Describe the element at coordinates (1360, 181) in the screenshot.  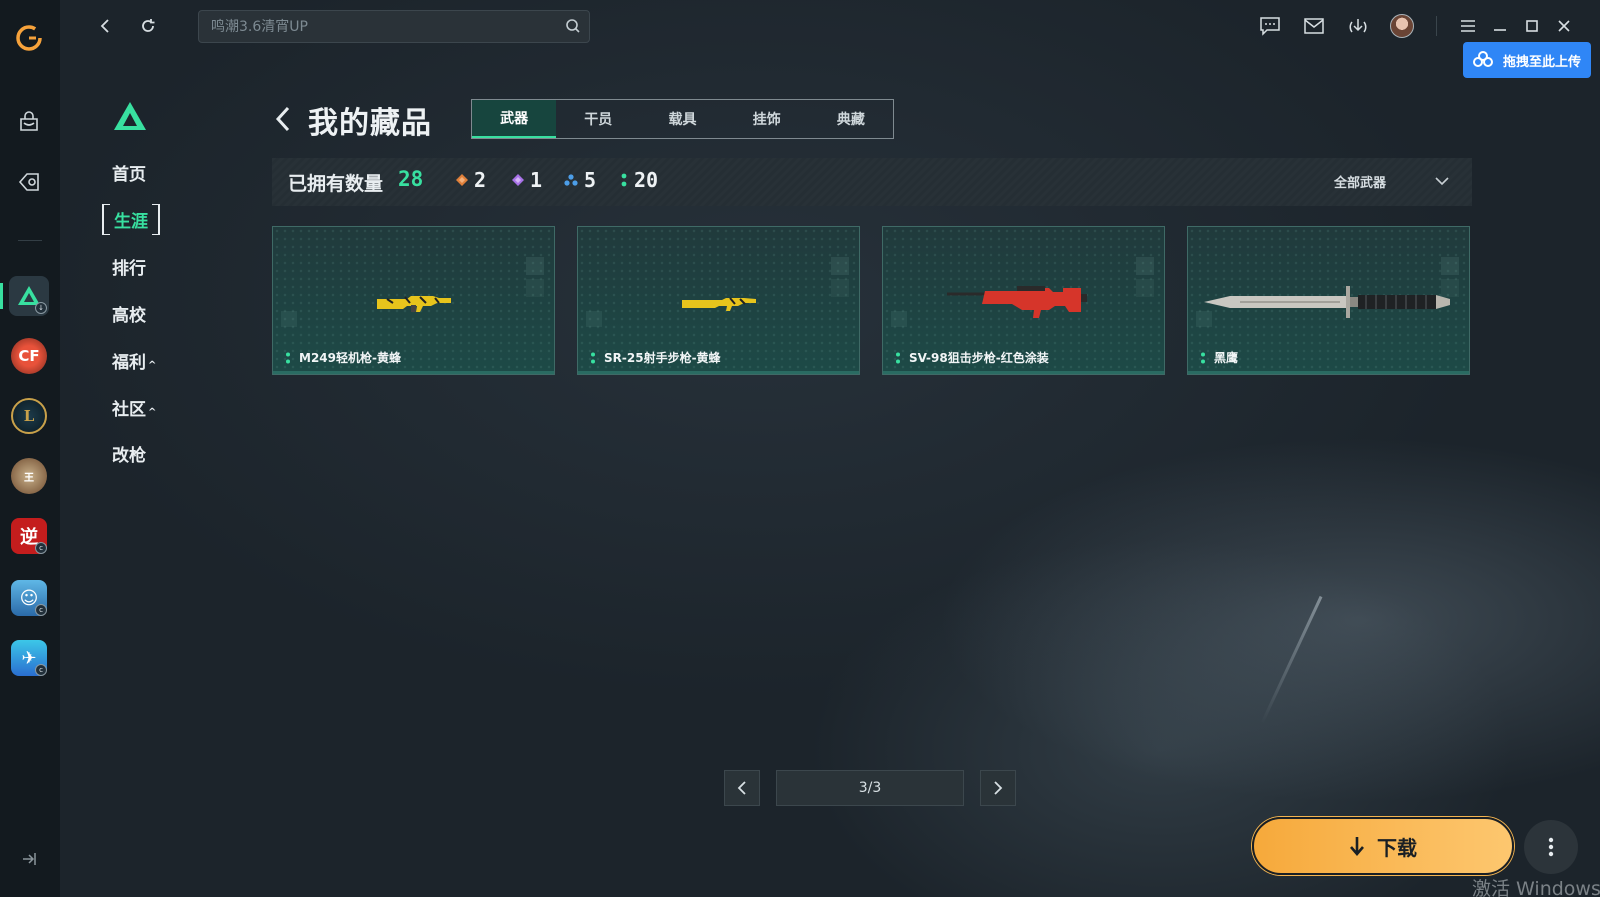
I see `weapon-filter-select: 全部武器` at that location.